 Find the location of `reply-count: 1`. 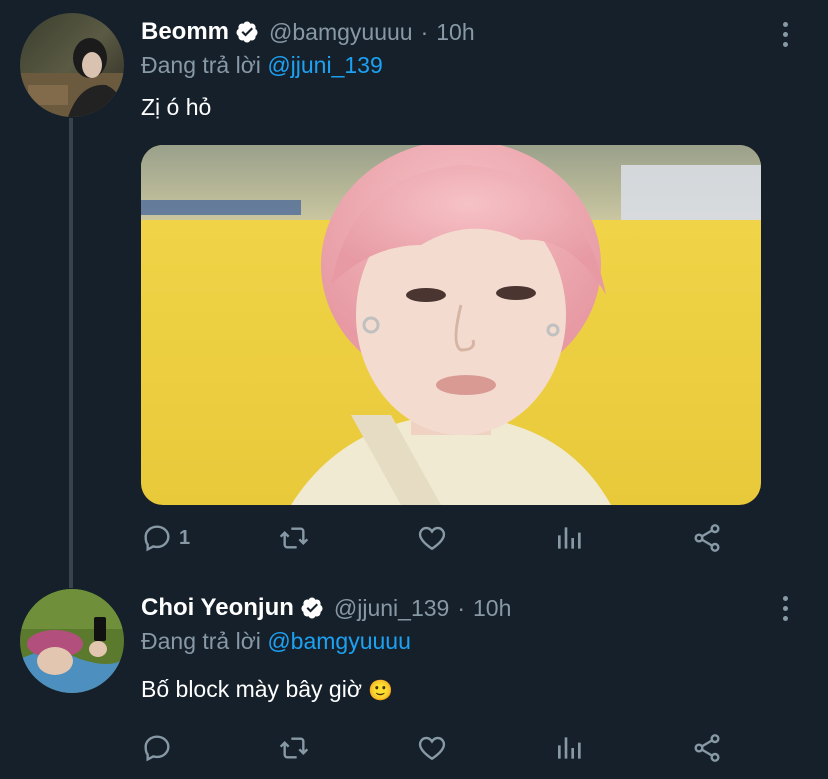

reply-count: 1 is located at coordinates (185, 537).